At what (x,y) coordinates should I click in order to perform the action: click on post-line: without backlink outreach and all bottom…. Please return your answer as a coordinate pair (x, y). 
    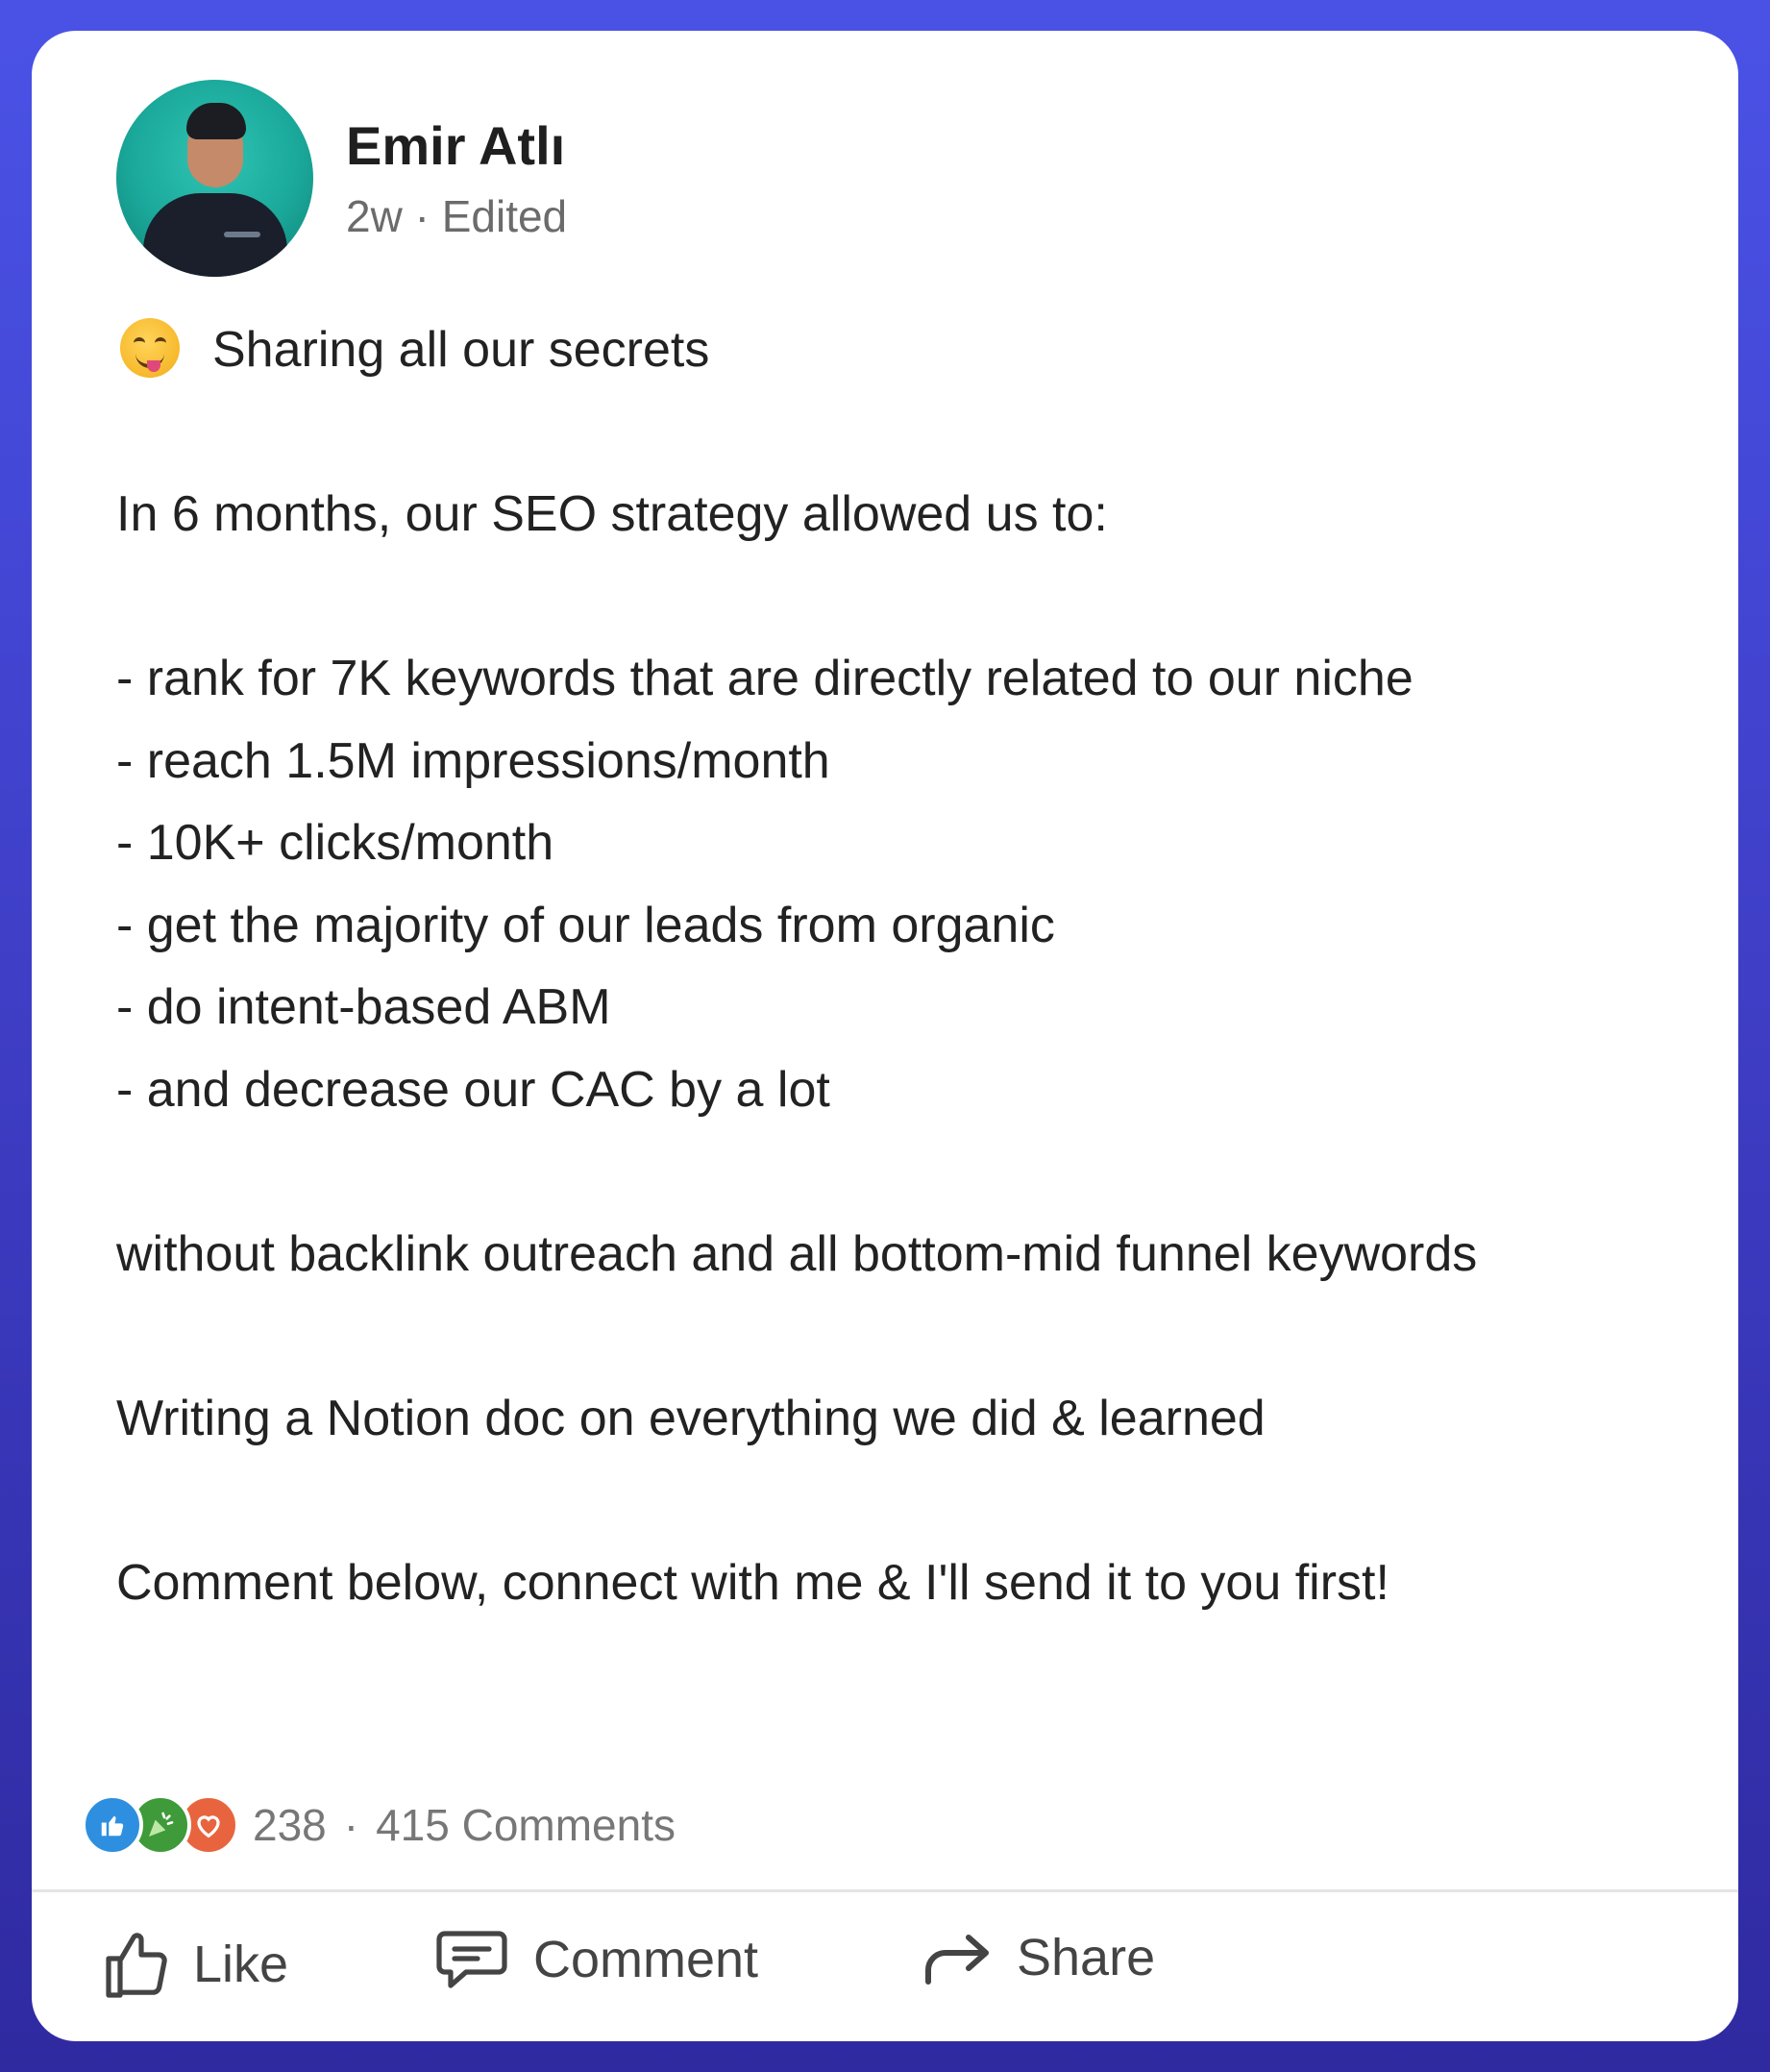
    Looking at the image, I should click on (797, 1253).